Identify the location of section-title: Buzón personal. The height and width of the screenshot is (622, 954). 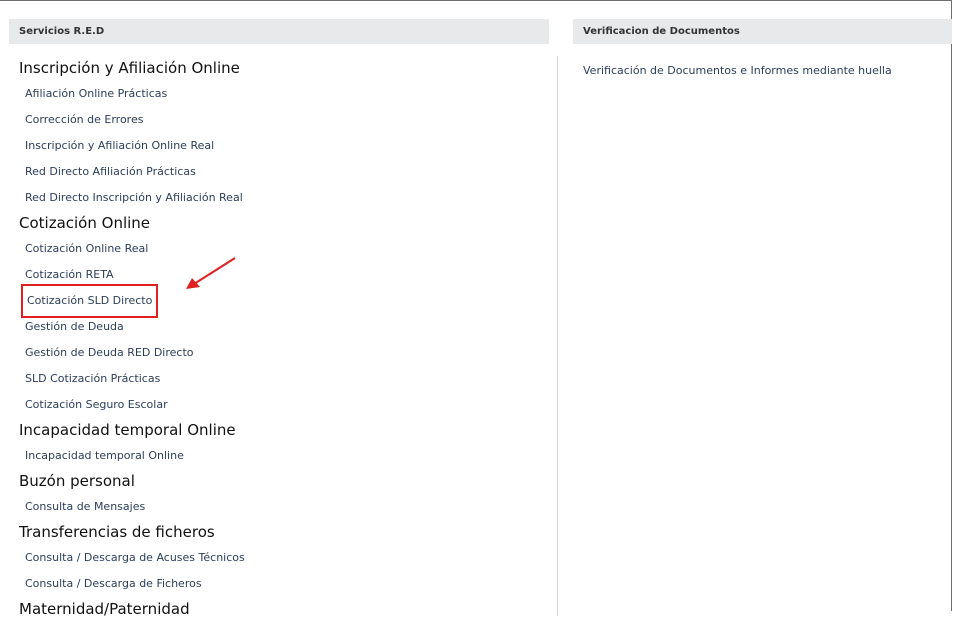
(77, 481).